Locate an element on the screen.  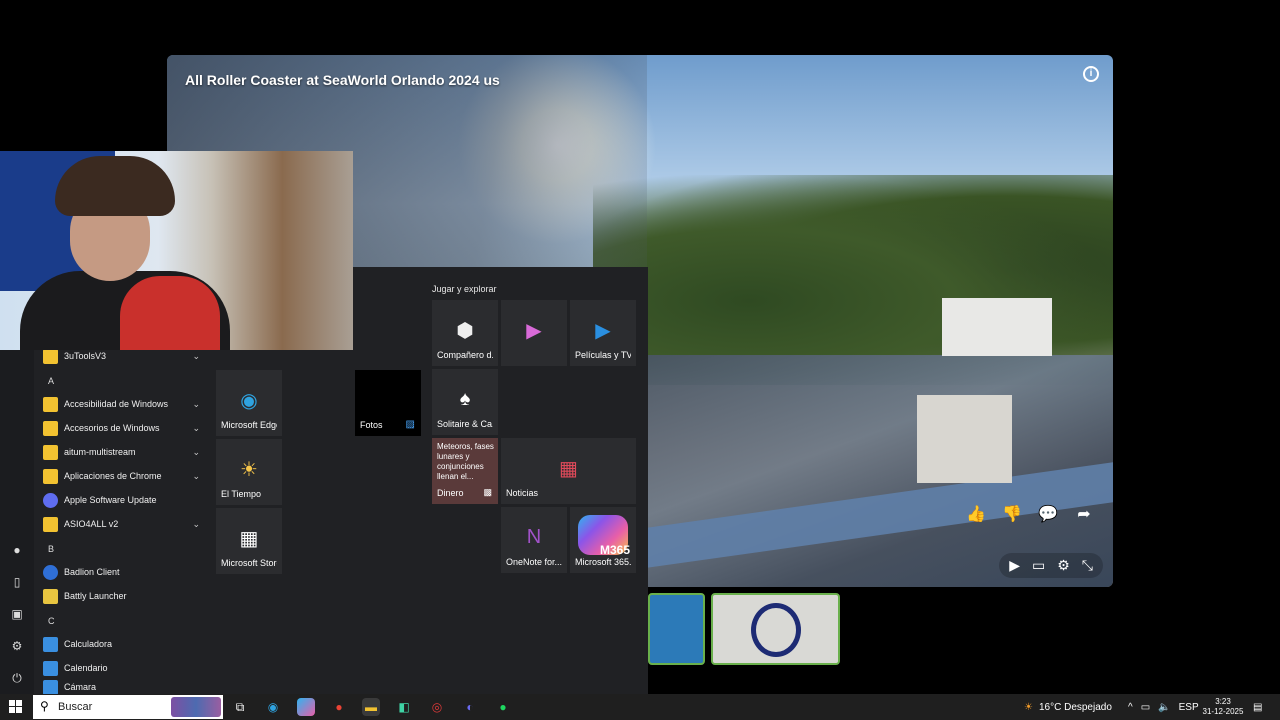
notifications-icon: ▤ is located at coordinates (1257, 707).